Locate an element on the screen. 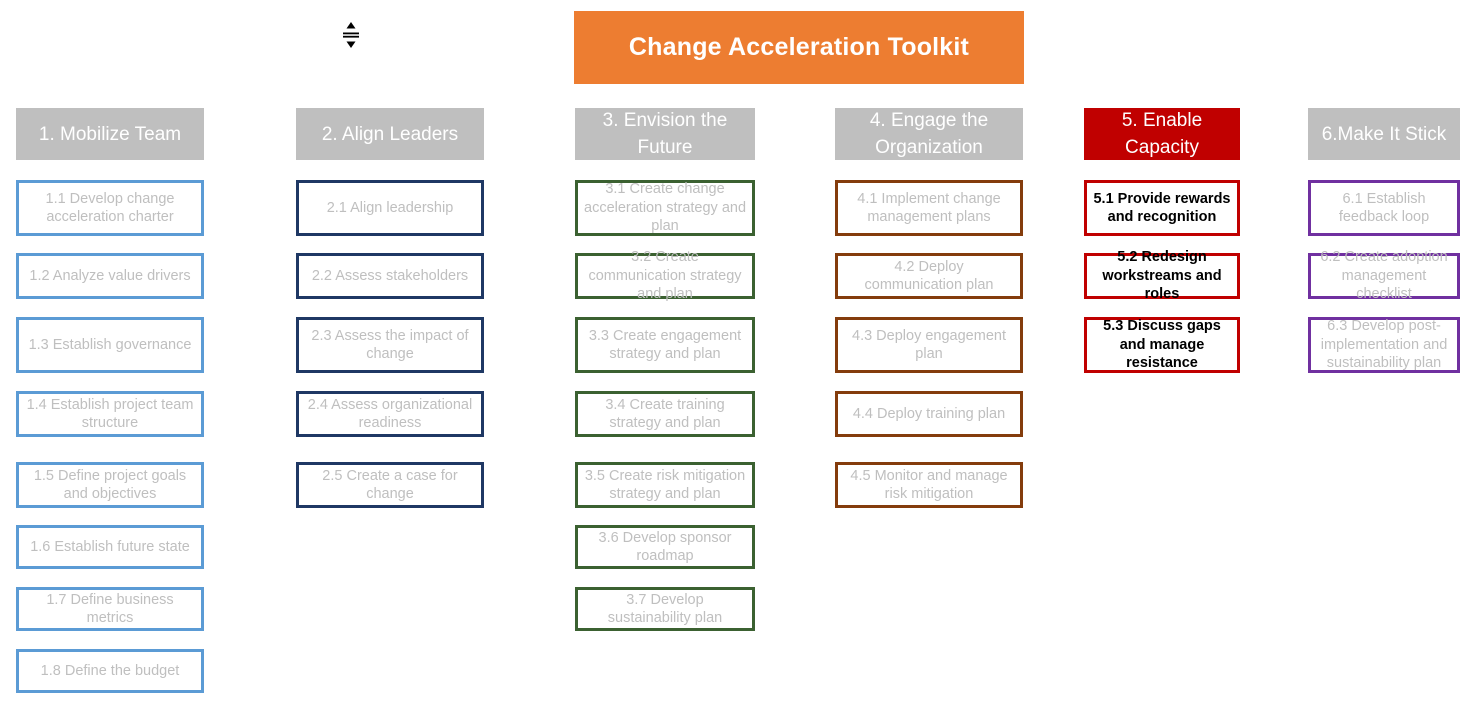  task-node: 1.7 Define business metrics is located at coordinates (110, 609).